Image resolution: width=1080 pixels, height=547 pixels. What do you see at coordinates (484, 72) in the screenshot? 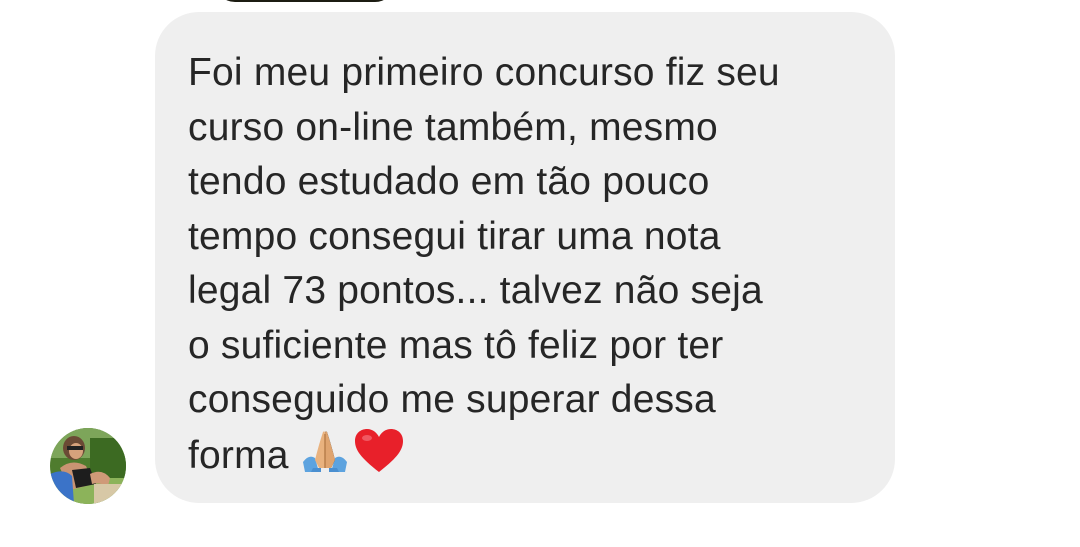
I see `message-line: Foi meu primeiro concurso fiz seu` at bounding box center [484, 72].